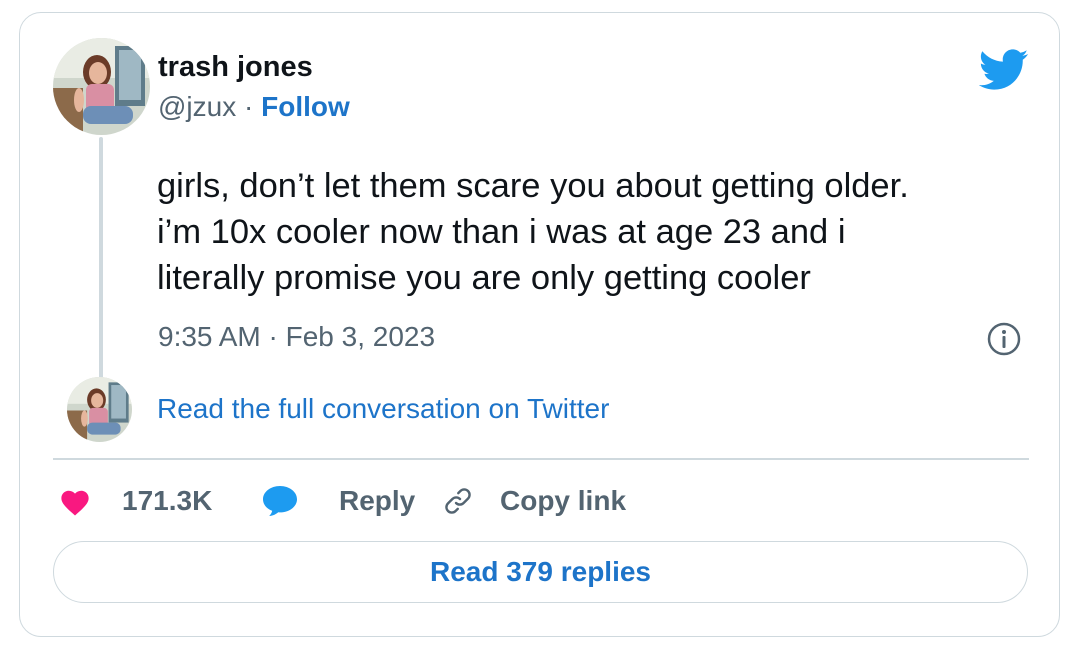 The height and width of the screenshot is (652, 1083). What do you see at coordinates (377, 500) in the screenshot?
I see `reply-label: Reply` at bounding box center [377, 500].